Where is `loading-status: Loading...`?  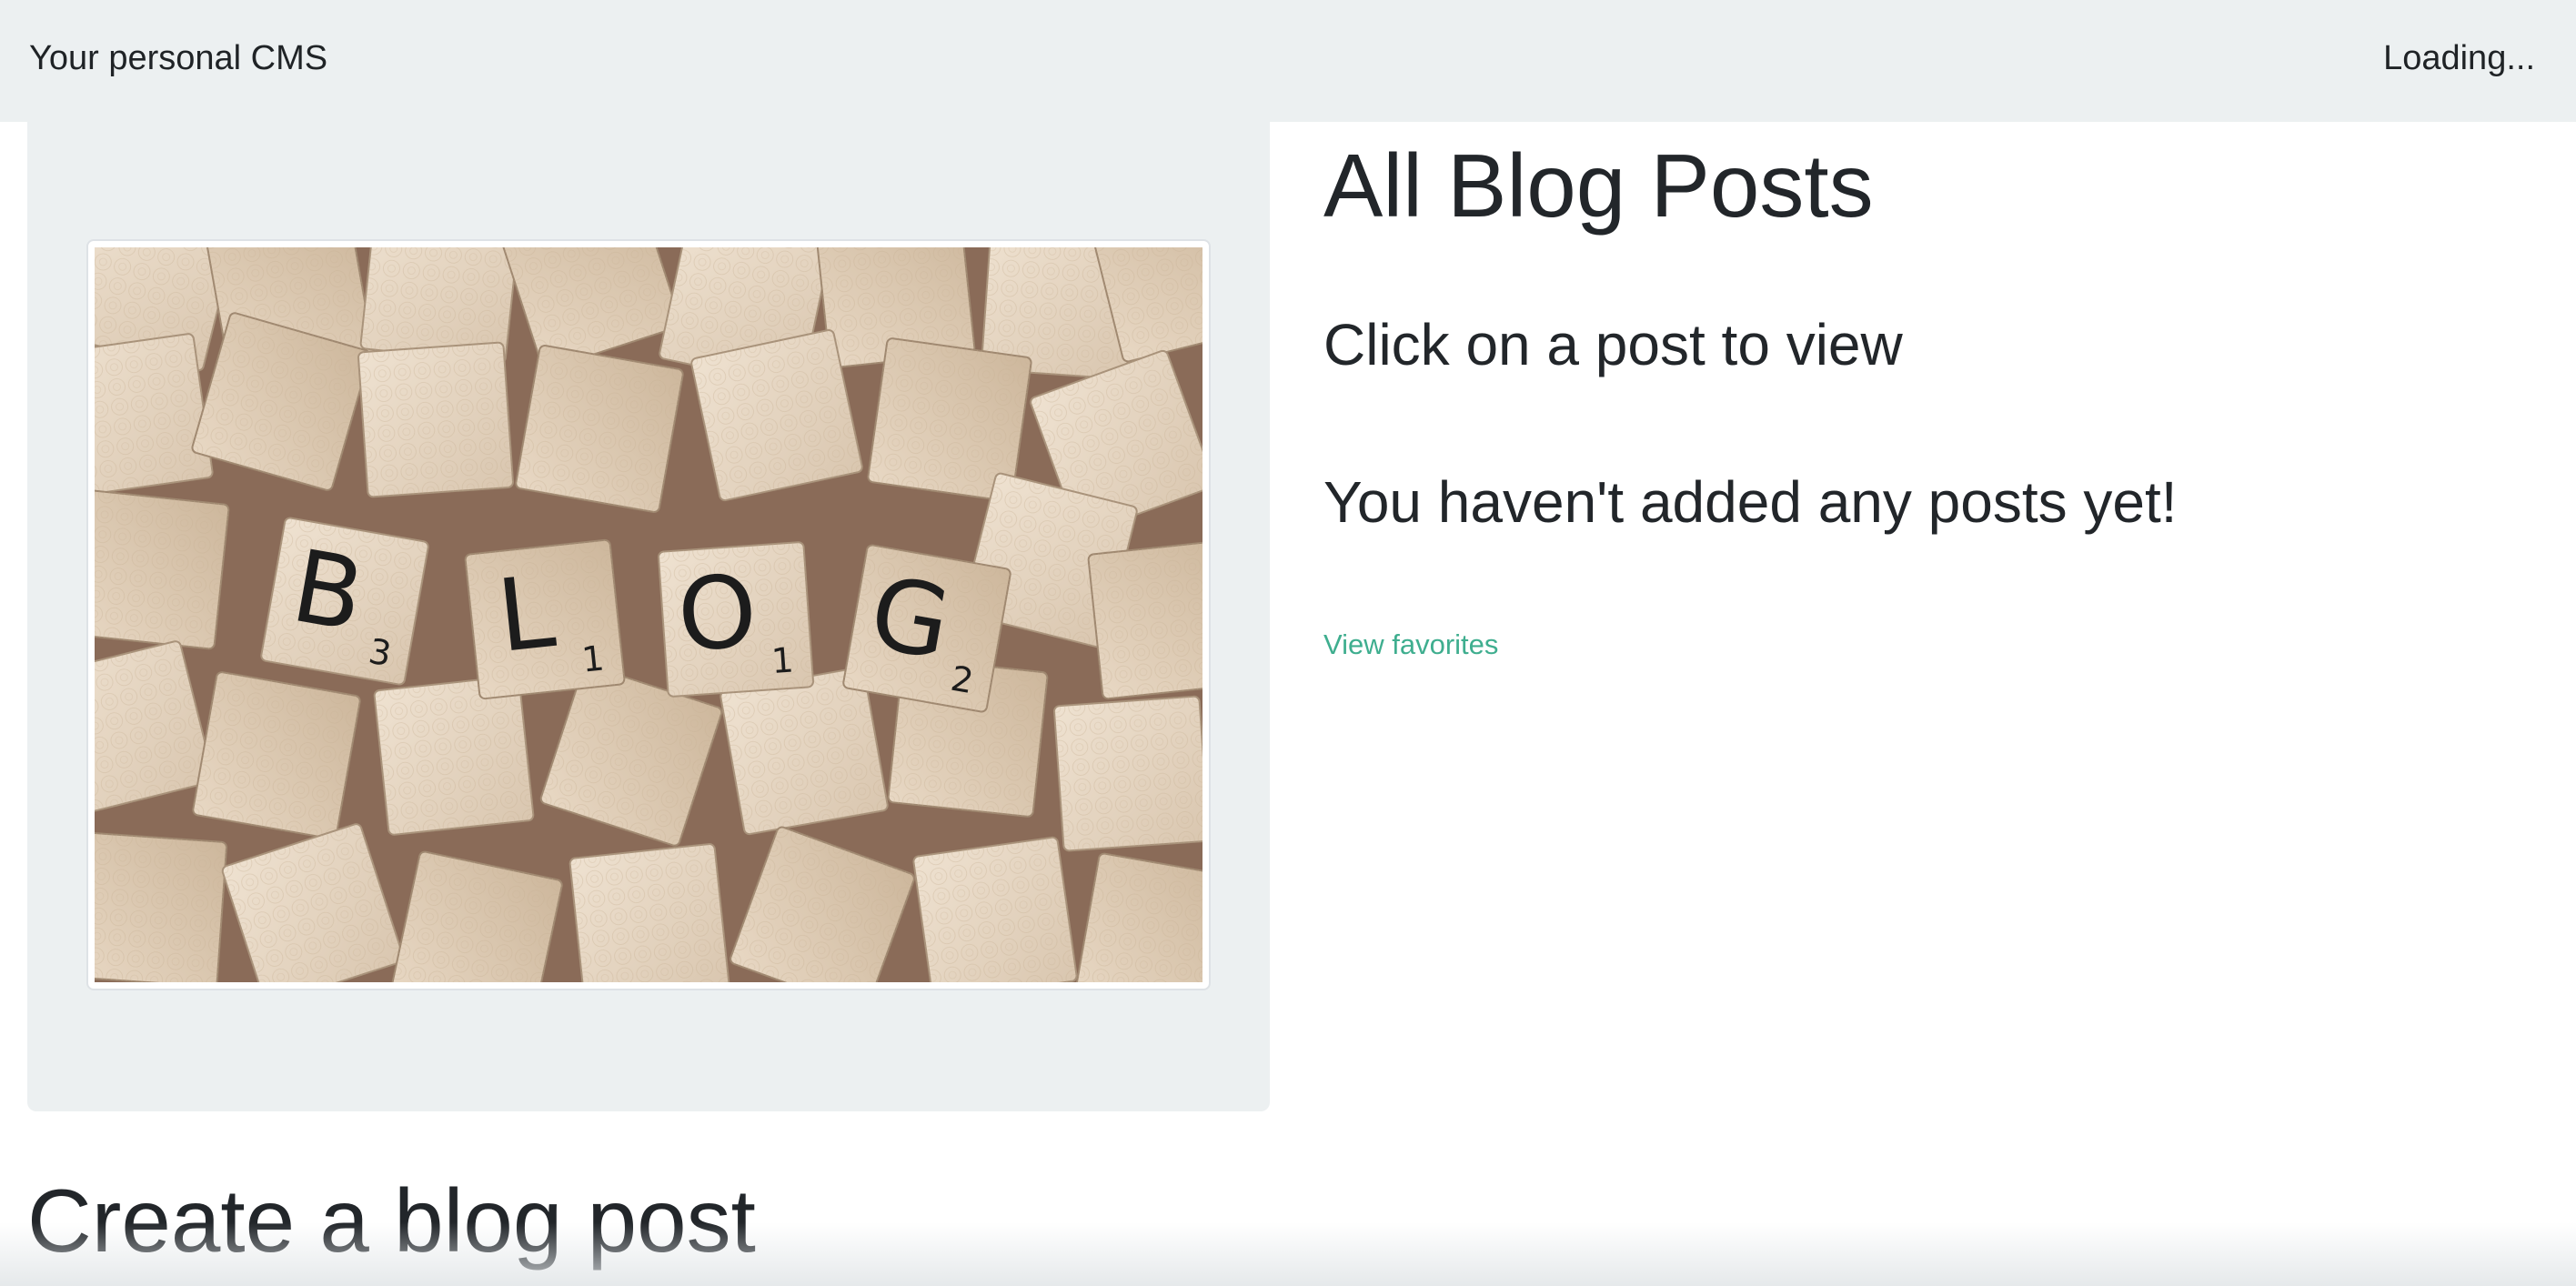
loading-status: Loading... is located at coordinates (2459, 58).